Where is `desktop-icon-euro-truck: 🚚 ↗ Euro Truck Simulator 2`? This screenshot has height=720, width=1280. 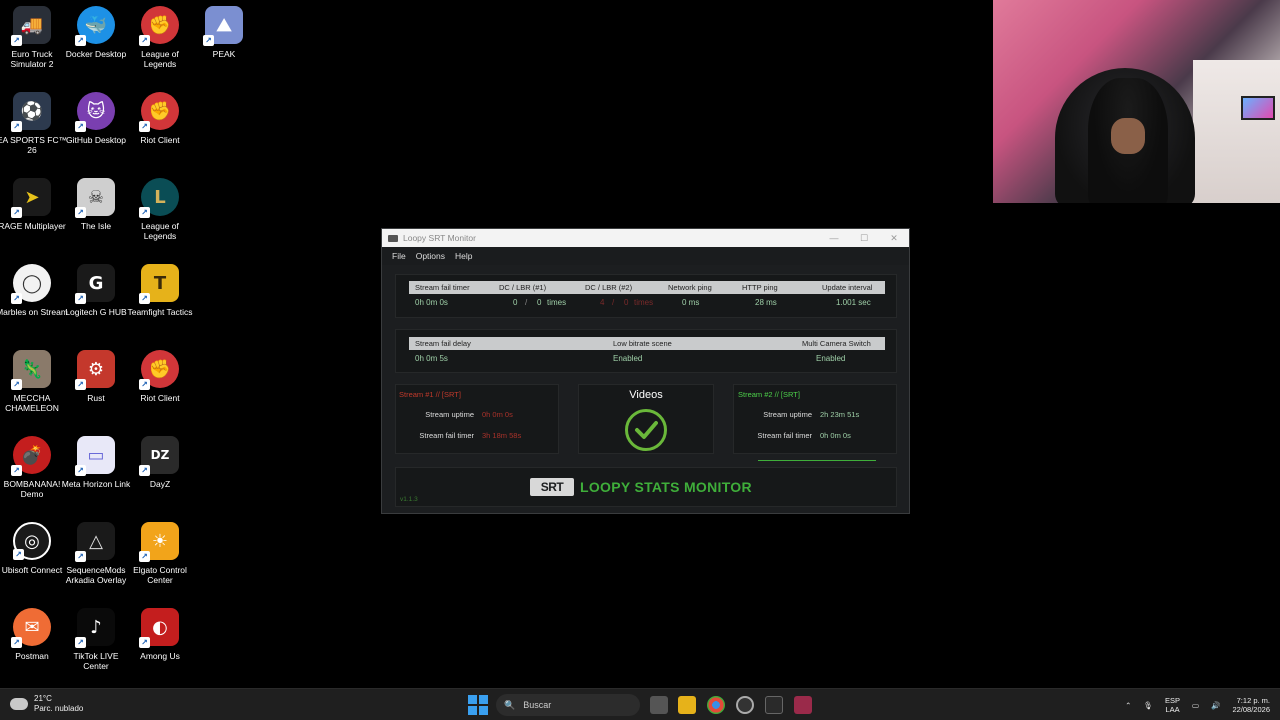 desktop-icon-euro-truck: 🚚 ↗ Euro Truck Simulator 2 is located at coordinates (32, 46).